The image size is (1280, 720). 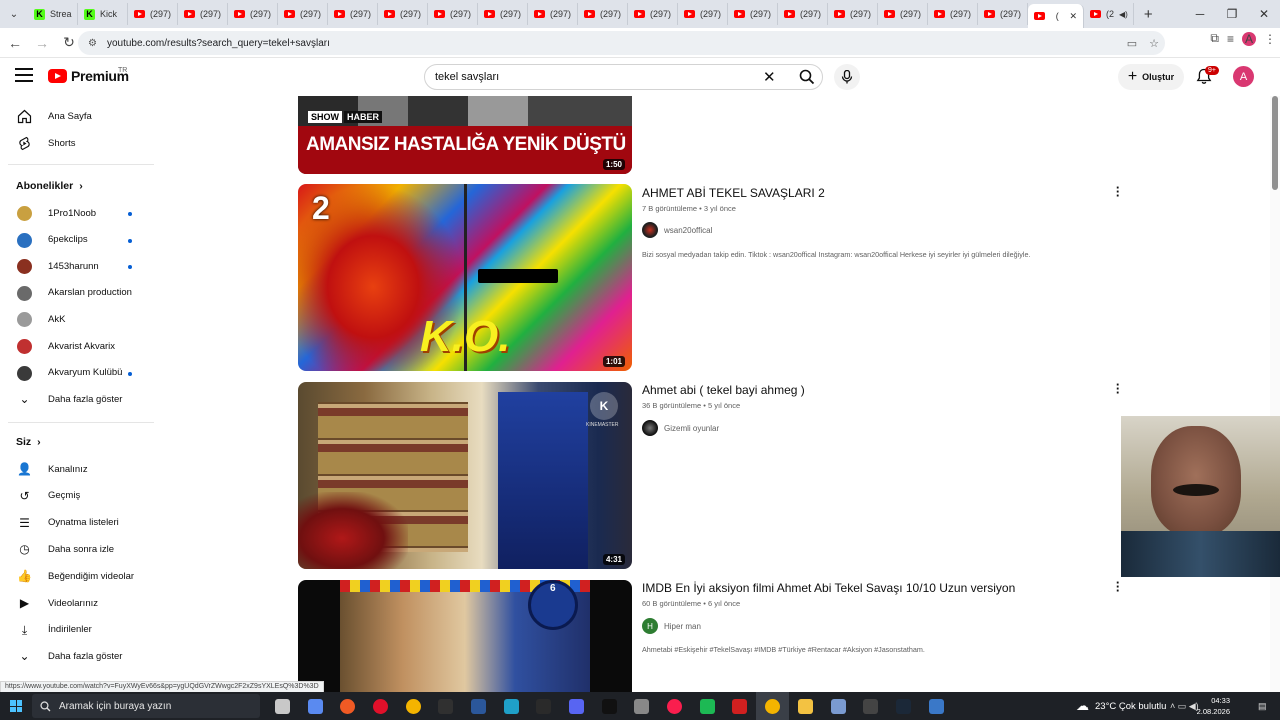 I want to click on tray-icons: ˄ ▭ ◀), so click(x=1184, y=706).